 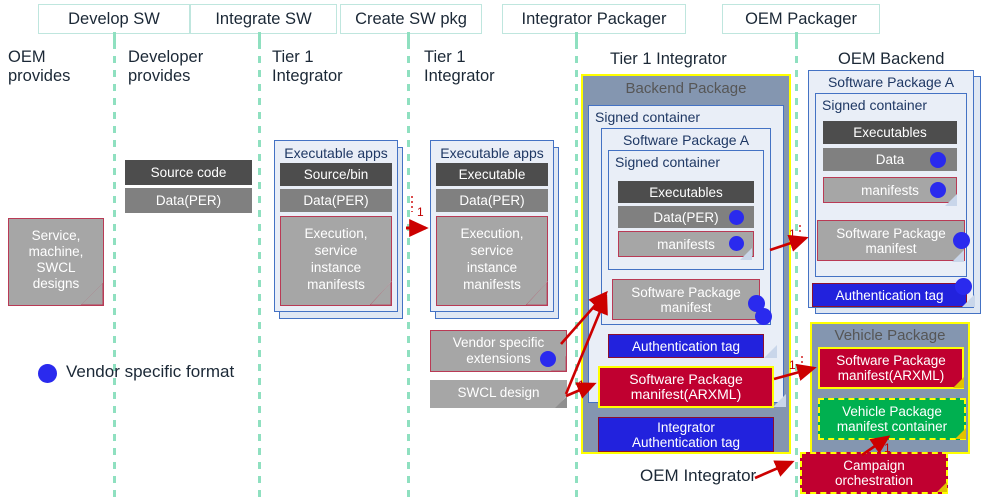 I want to click on manifest-lane4-line-3: instance, so click(x=492, y=267).